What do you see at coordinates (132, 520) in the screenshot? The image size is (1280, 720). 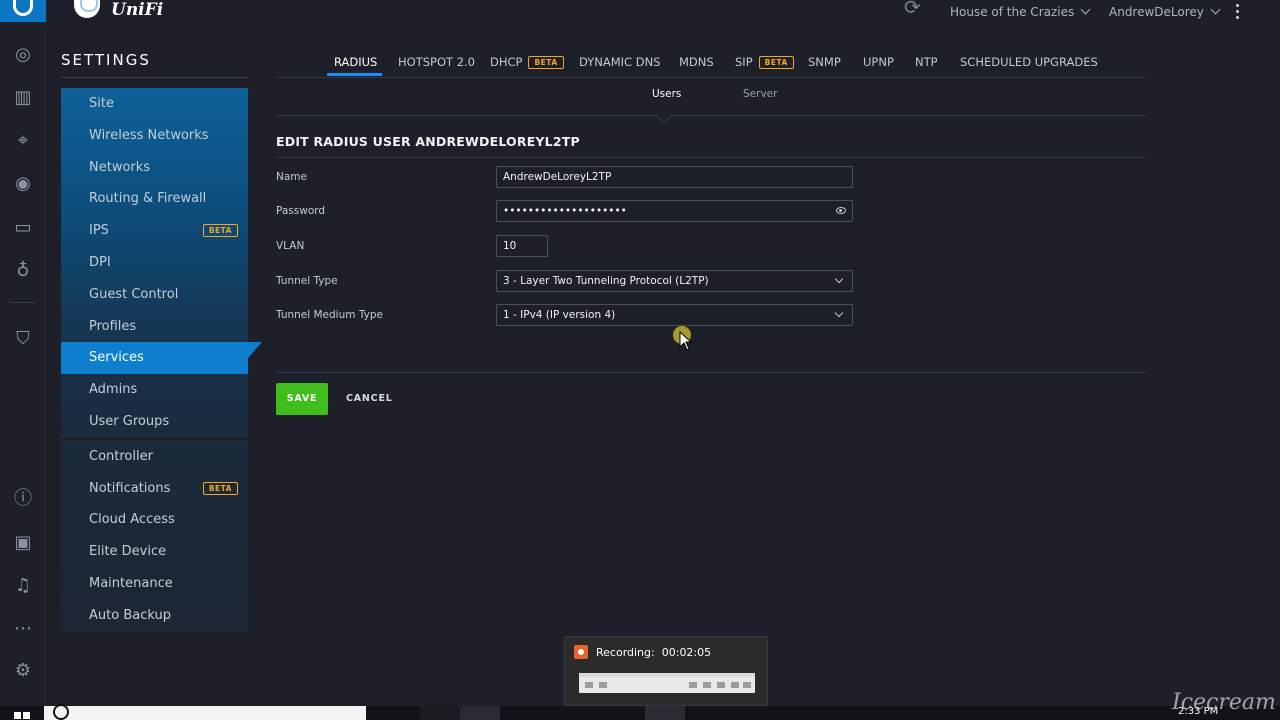 I see `sidebar-item-label: Cloud Access` at bounding box center [132, 520].